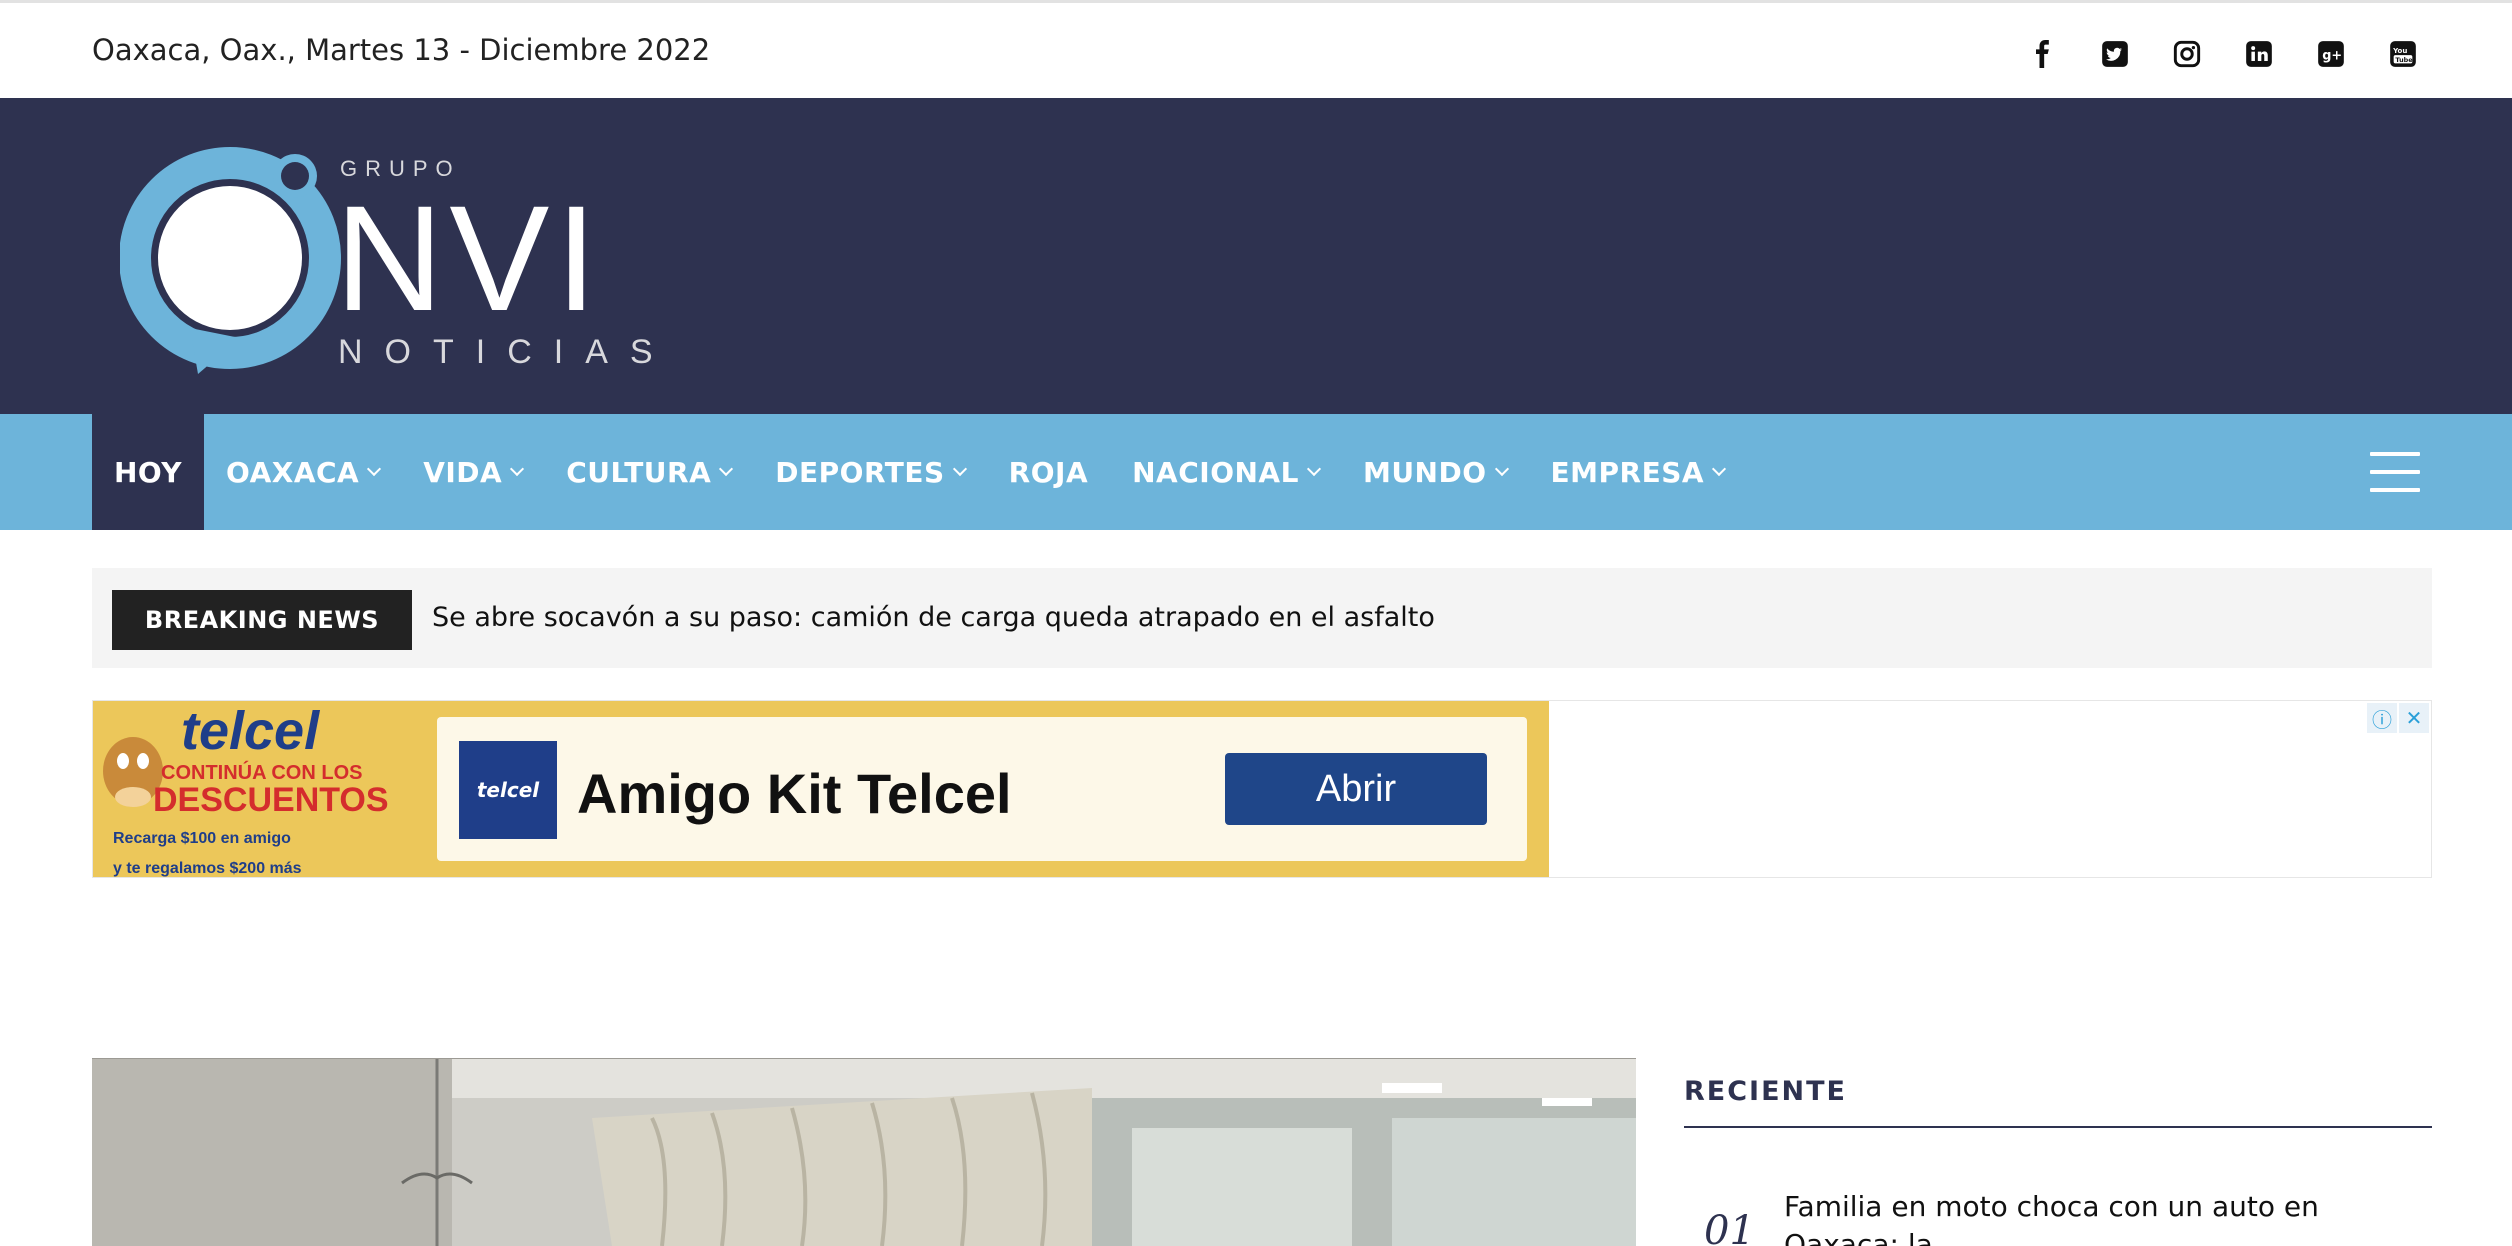 The height and width of the screenshot is (1246, 2512). I want to click on current-date: Oaxaca, Oax., Martes 13 - Diciembre 2022, so click(401, 50).